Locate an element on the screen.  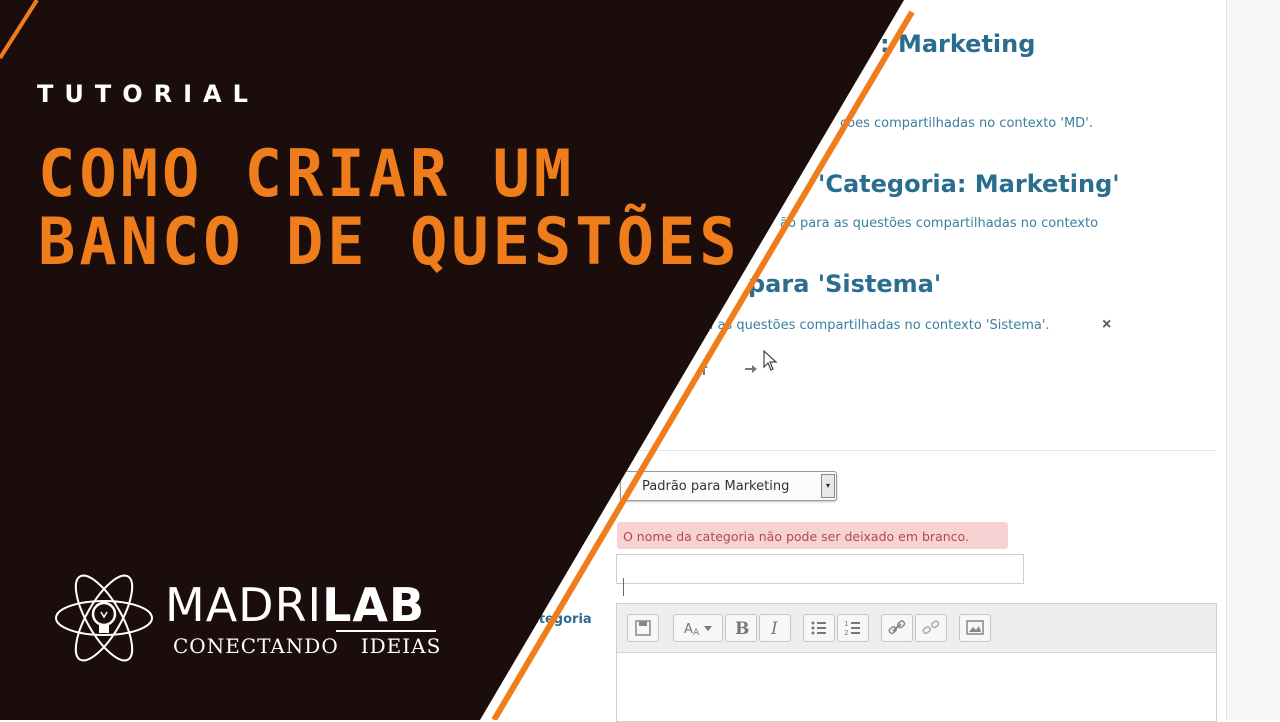
brand-madri: MADRI is located at coordinates (244, 605).